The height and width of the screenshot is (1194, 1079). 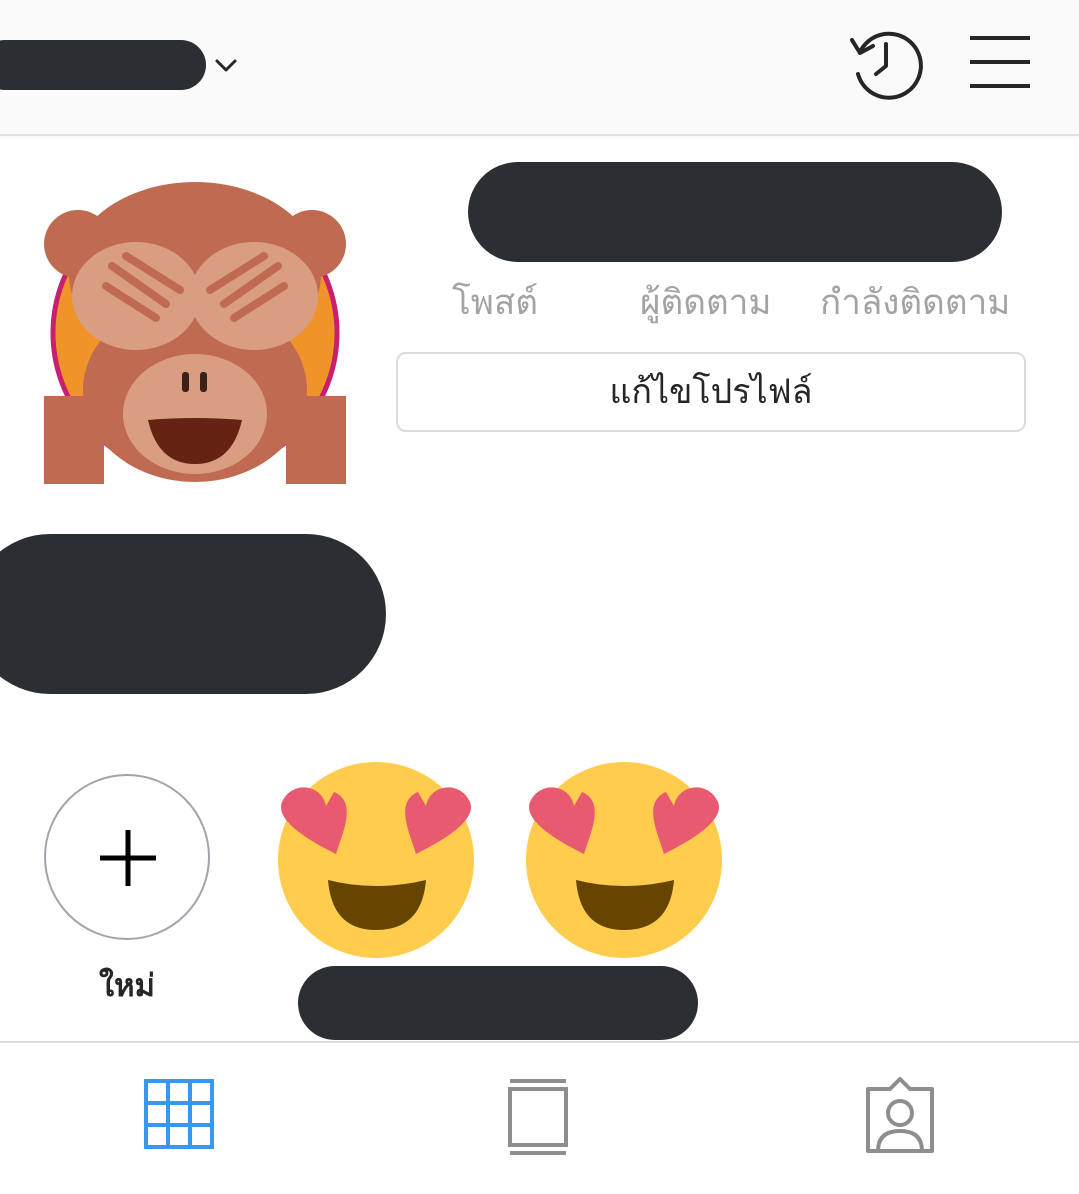 I want to click on top-bar, so click(x=539, y=68).